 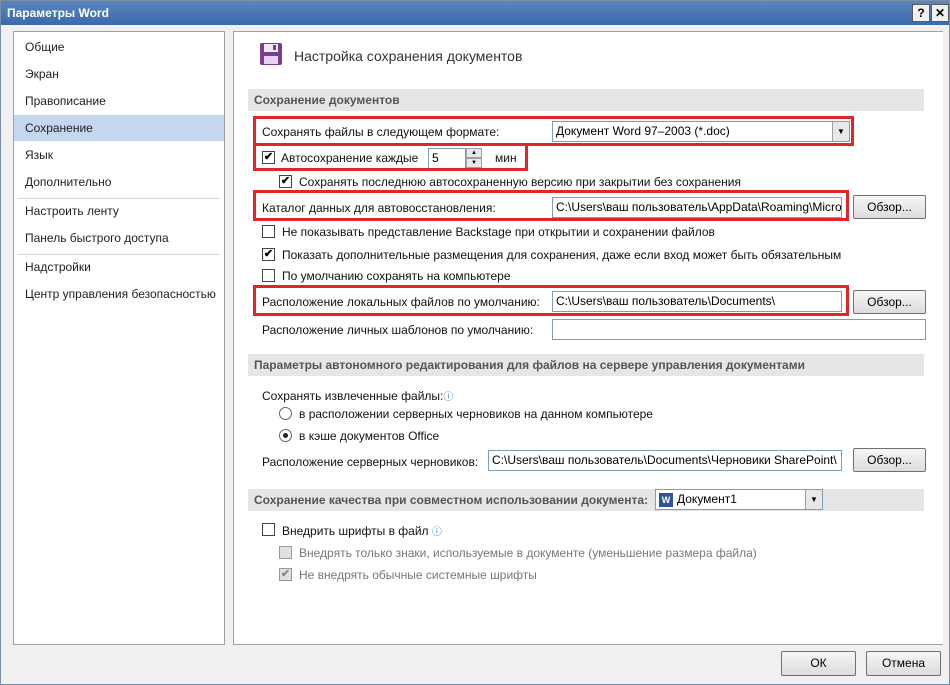 What do you see at coordinates (586, 100) in the screenshot?
I see `section-header-save: Сохранение документов` at bounding box center [586, 100].